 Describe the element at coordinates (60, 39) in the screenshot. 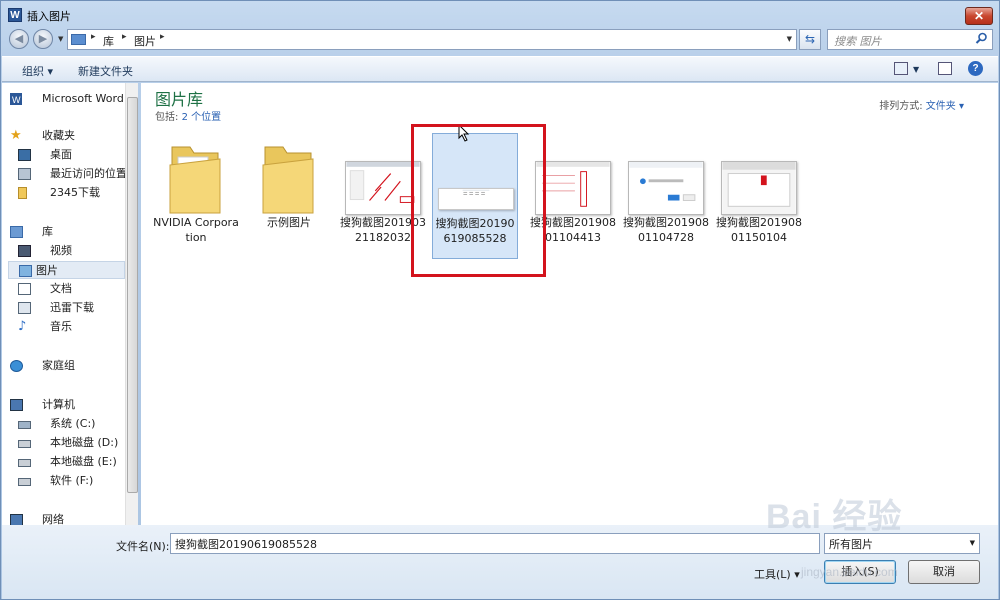

I see `history-dropdown-icon: ▼` at that location.